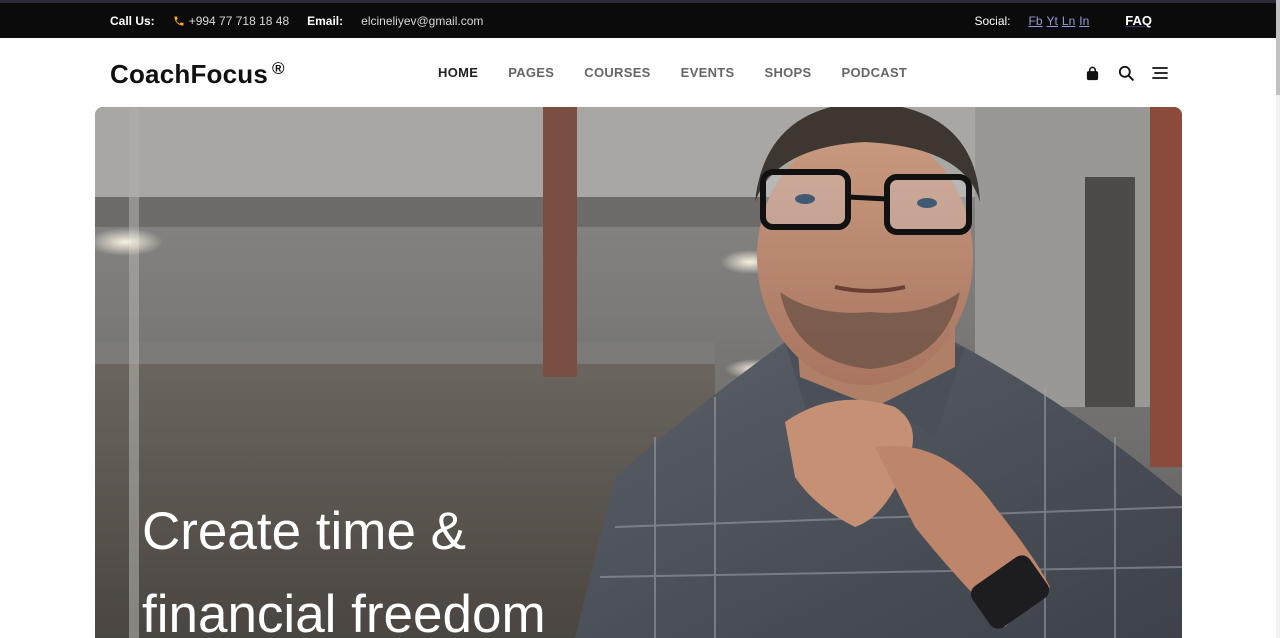  I want to click on email-label: Email:, so click(325, 20).